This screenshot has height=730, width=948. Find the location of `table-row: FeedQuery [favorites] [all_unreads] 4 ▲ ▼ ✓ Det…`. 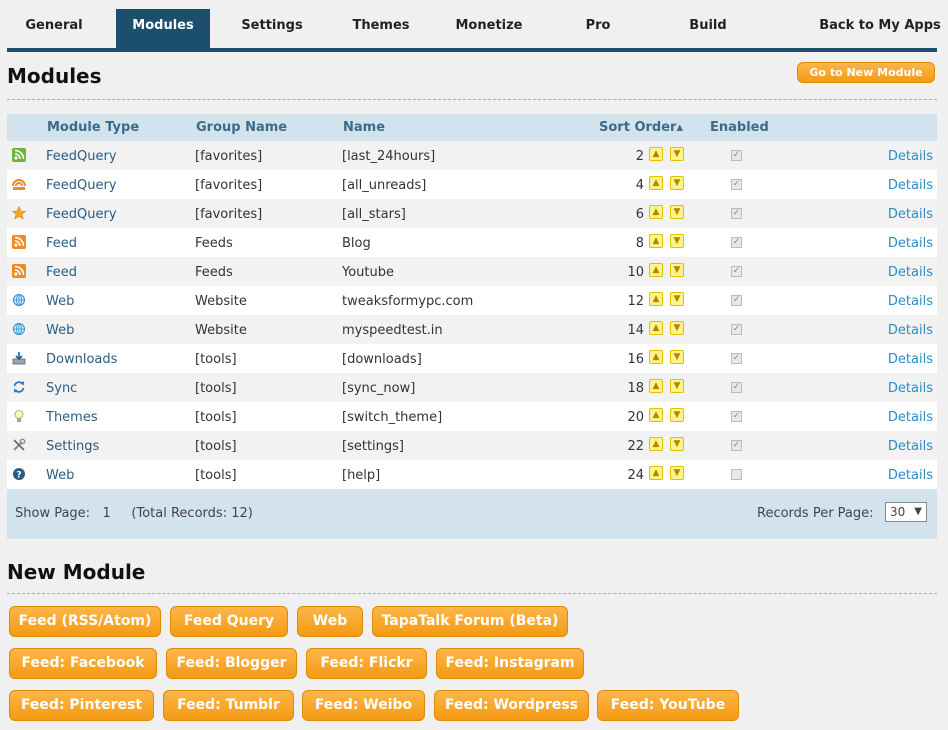

table-row: FeedQuery [favorites] [all_unreads] 4 ▲ ▼ ✓ Det… is located at coordinates (472, 184).